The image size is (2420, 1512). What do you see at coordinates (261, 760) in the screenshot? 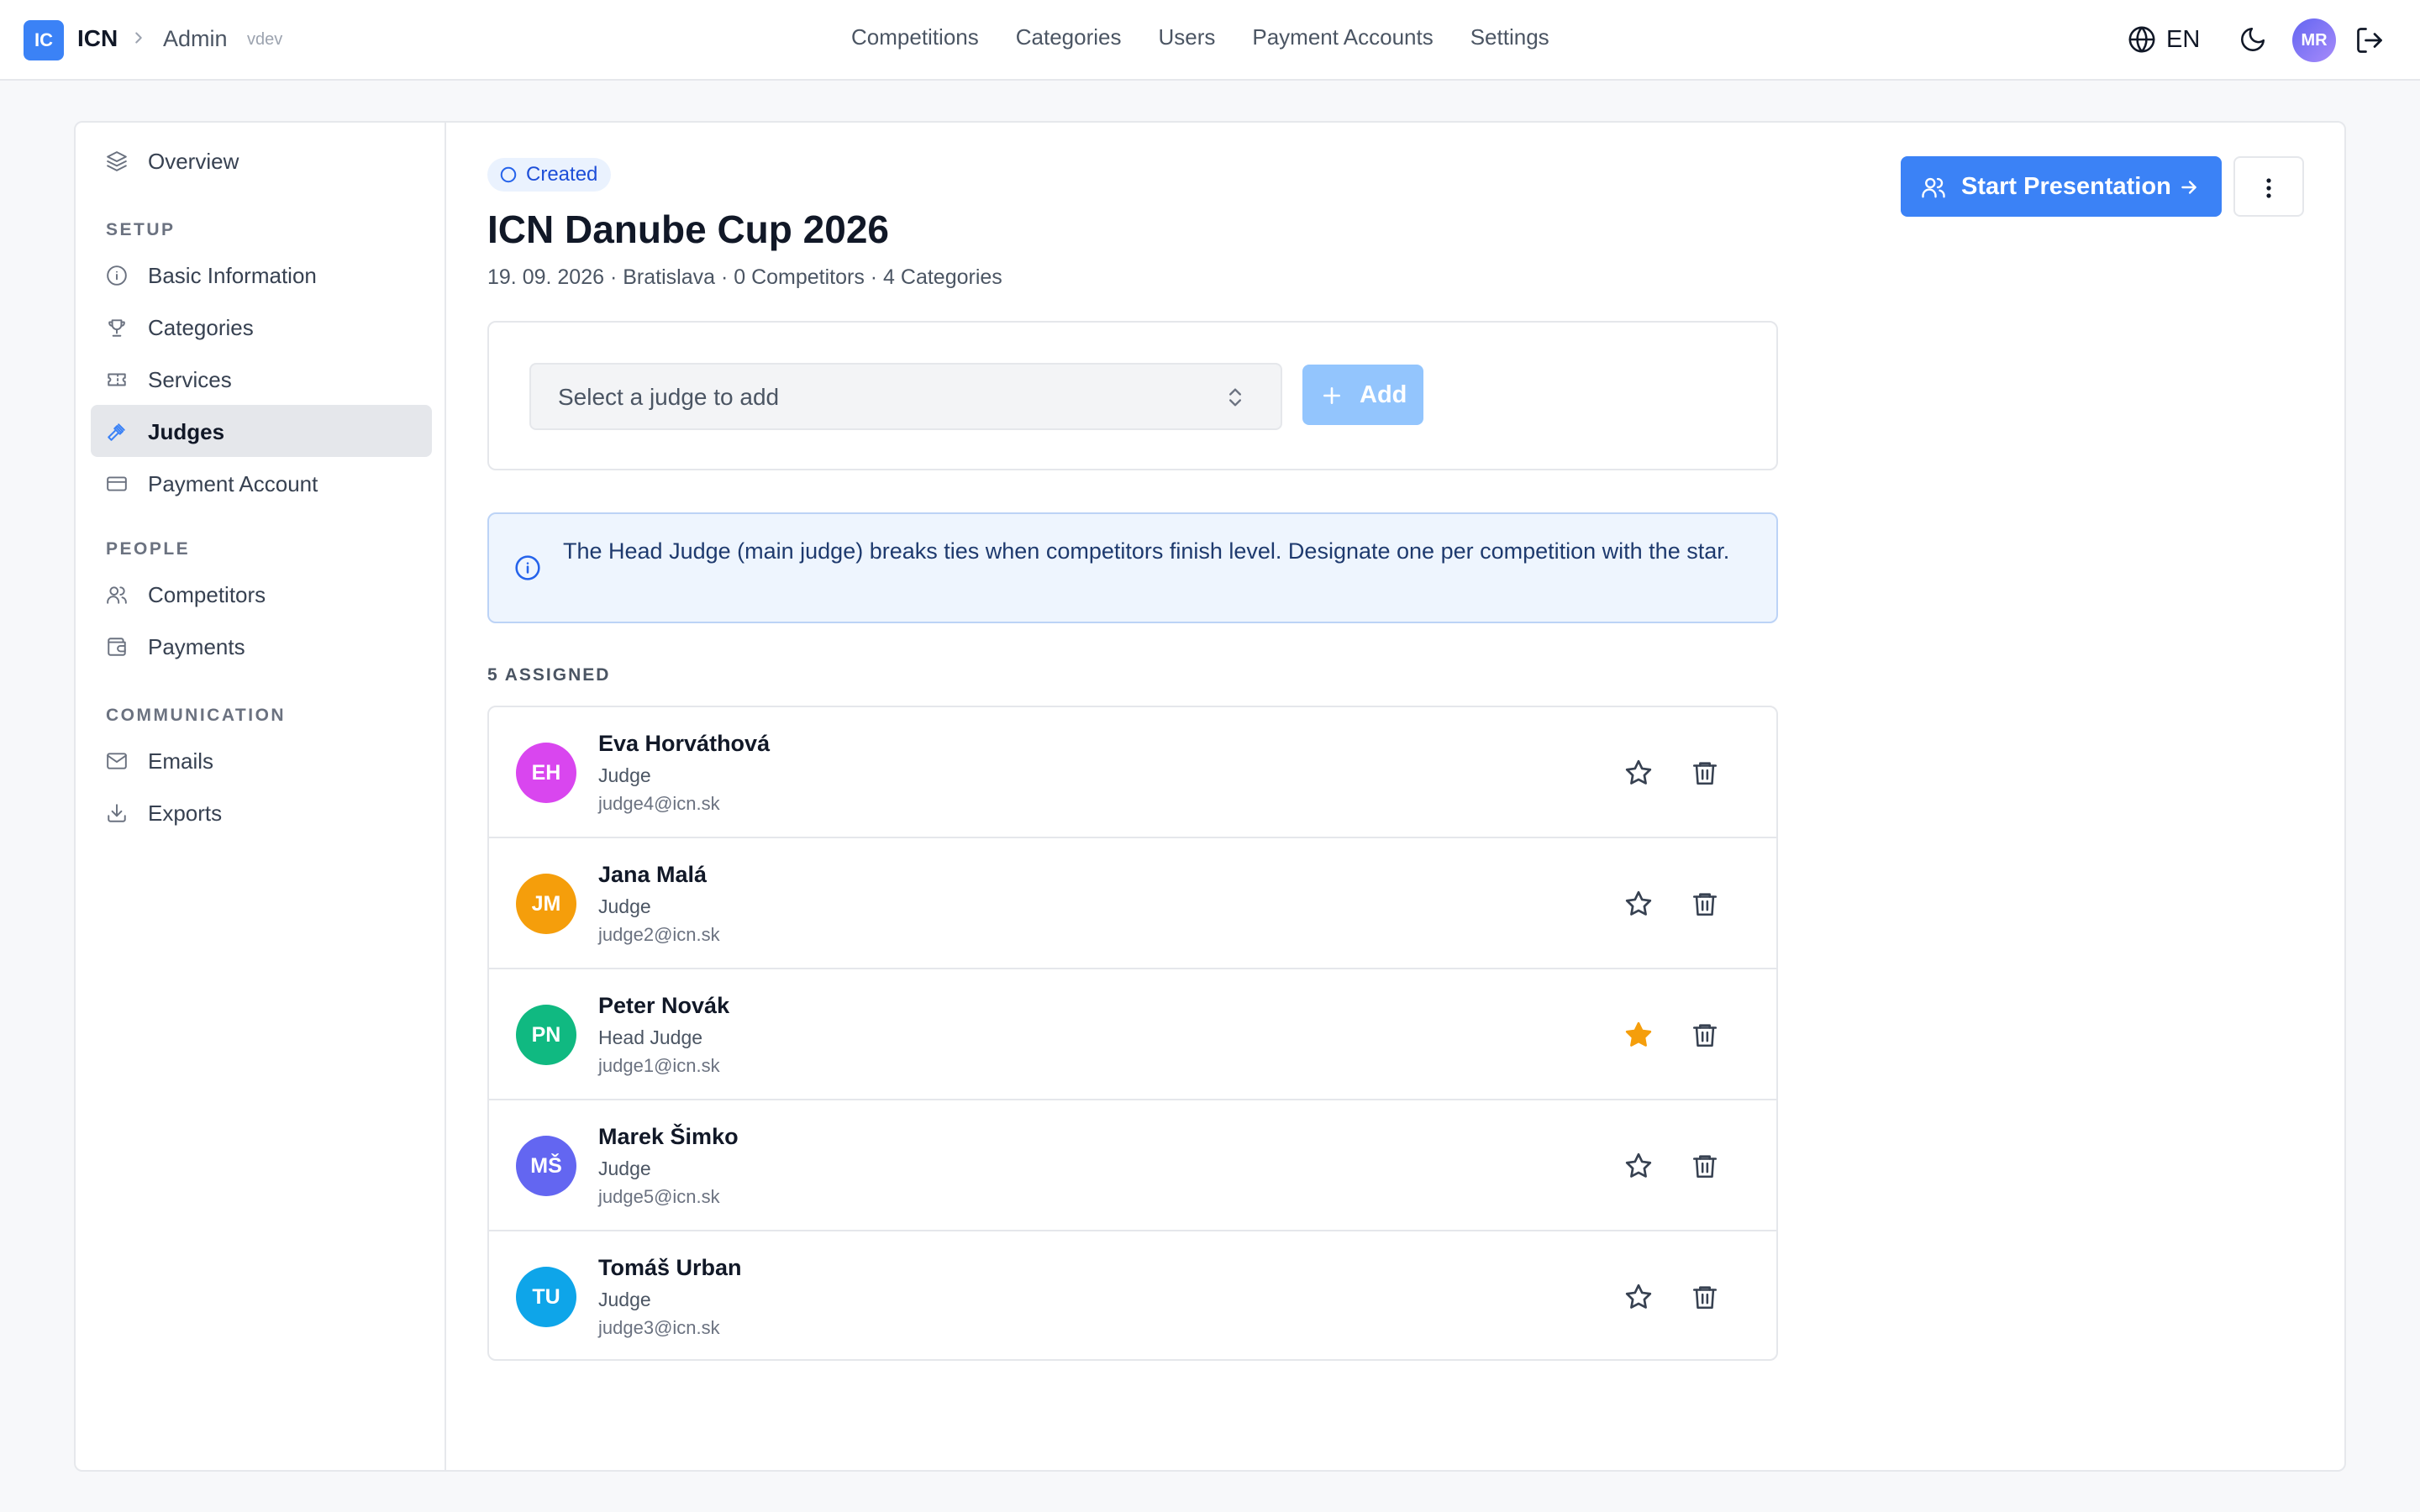
I see `sidebar-item-emails: Emails` at bounding box center [261, 760].